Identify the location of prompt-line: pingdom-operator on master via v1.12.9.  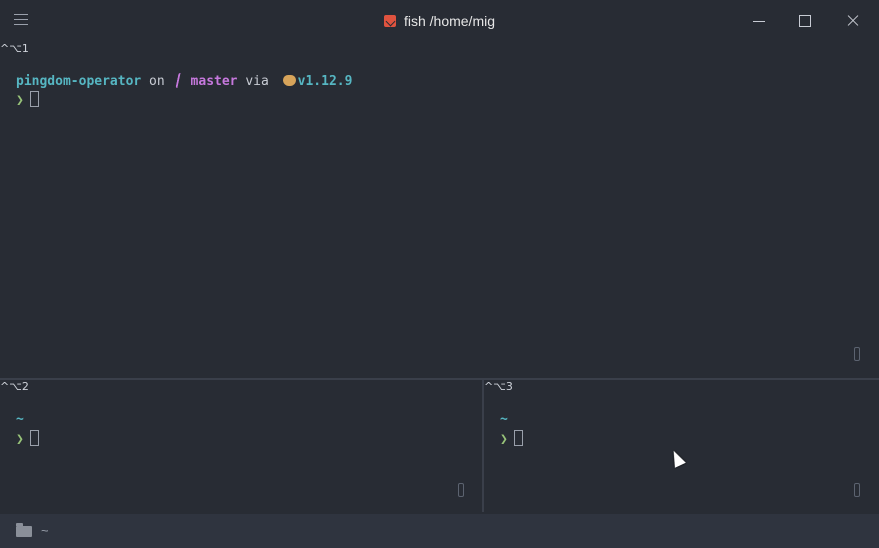
(184, 81).